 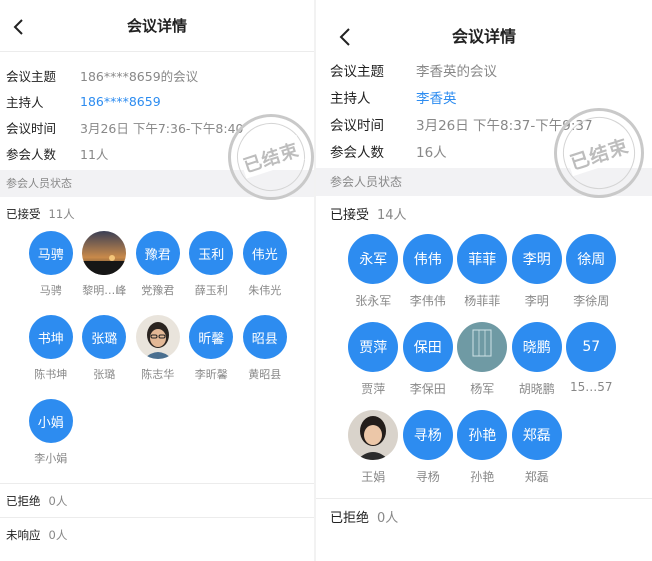 What do you see at coordinates (264, 337) in the screenshot?
I see `avatar: 昭县` at bounding box center [264, 337].